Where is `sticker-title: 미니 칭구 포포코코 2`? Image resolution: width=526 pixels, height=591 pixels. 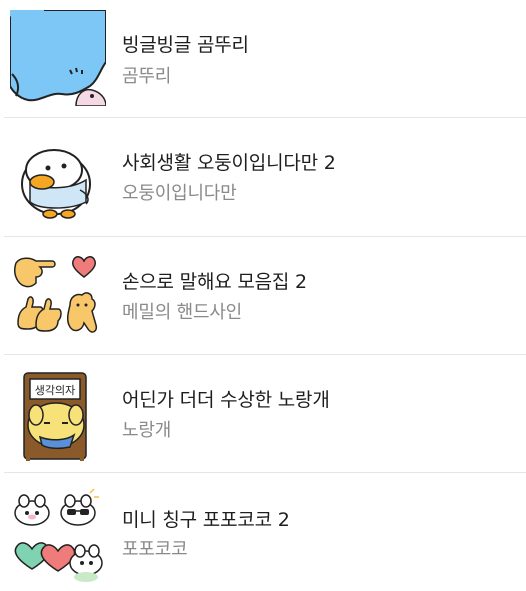
sticker-title: 미니 칭구 포포코코 2 is located at coordinates (206, 520).